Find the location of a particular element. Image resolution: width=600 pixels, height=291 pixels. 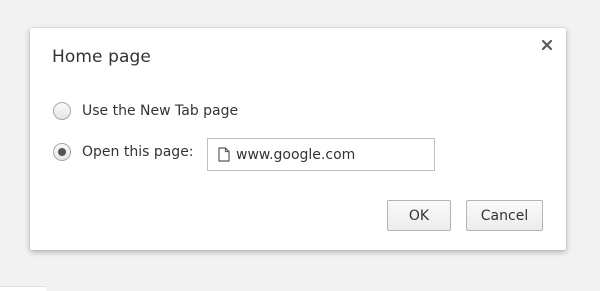

radio-open-page is located at coordinates (62, 152).